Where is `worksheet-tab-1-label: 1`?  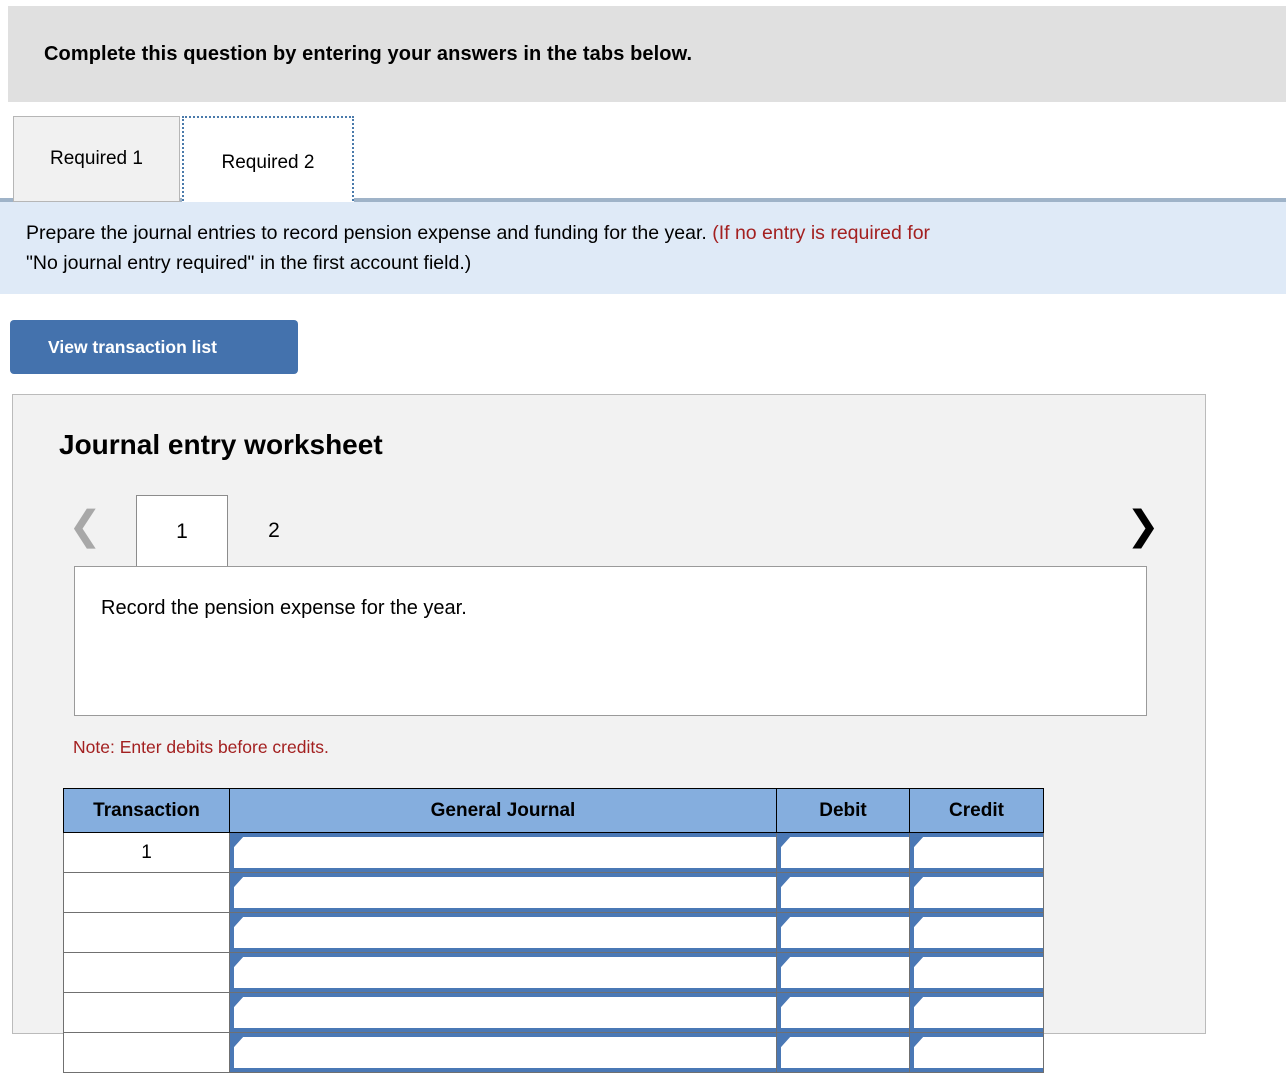 worksheet-tab-1-label: 1 is located at coordinates (182, 531).